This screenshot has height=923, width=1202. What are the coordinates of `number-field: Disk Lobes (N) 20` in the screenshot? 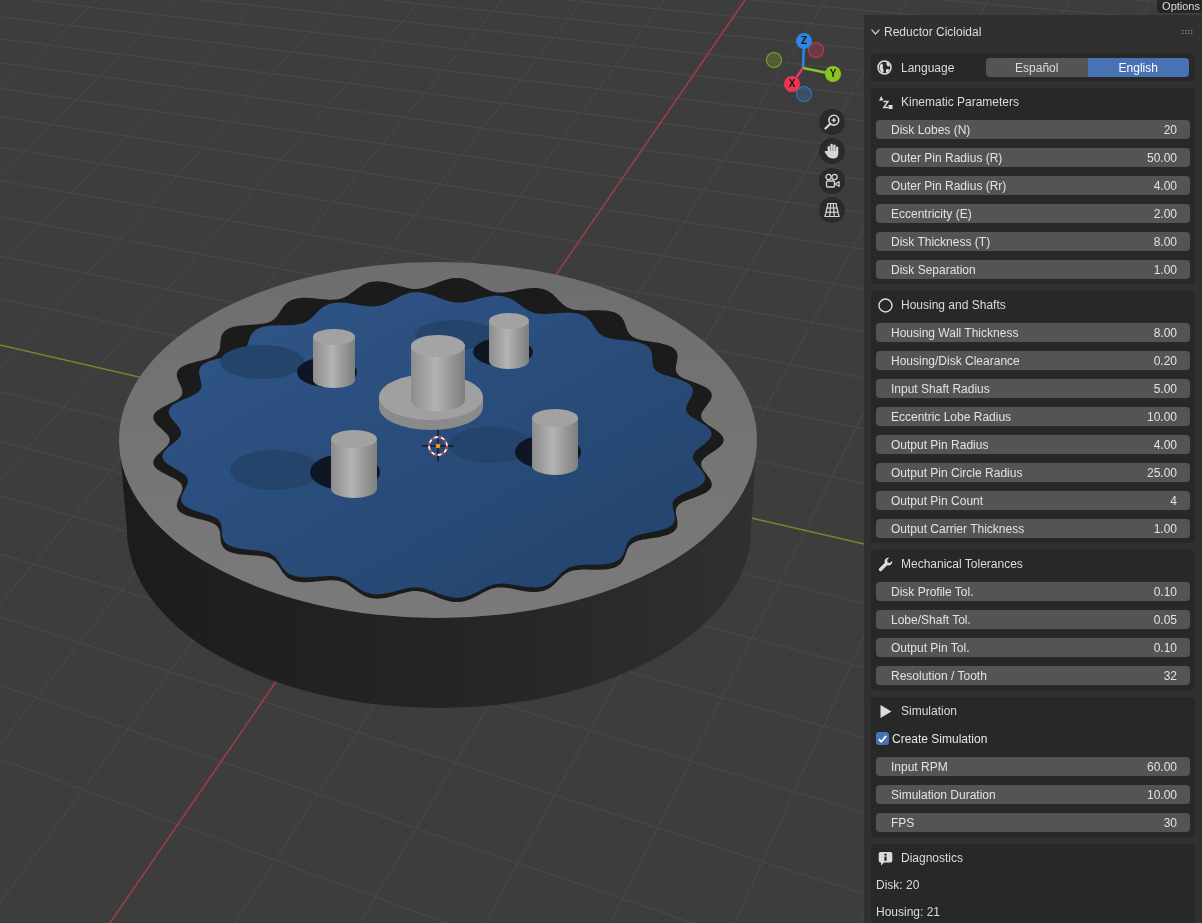 It's located at (1033, 129).